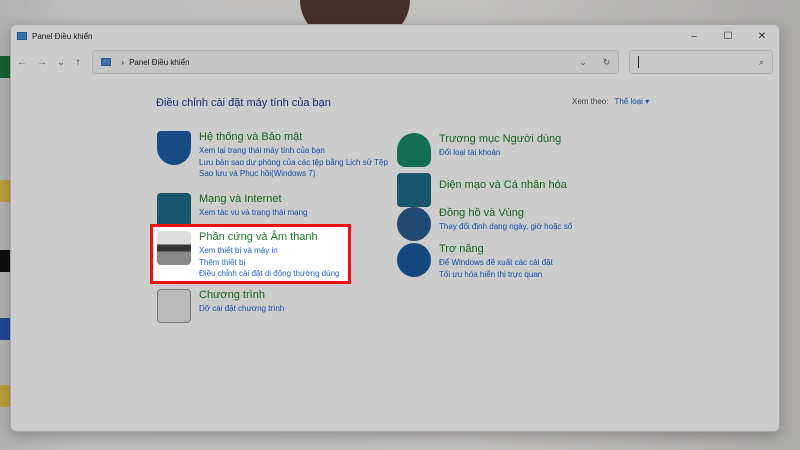 The image size is (800, 450). What do you see at coordinates (503, 185) in the screenshot?
I see `category-title: Diện mạo và Cá nhân hóa` at bounding box center [503, 185].